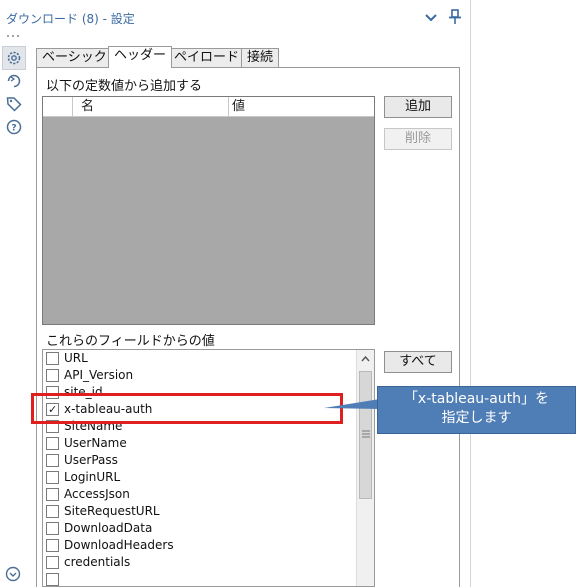 The width and height of the screenshot is (577, 587). I want to click on list-item: credentials, so click(199, 562).